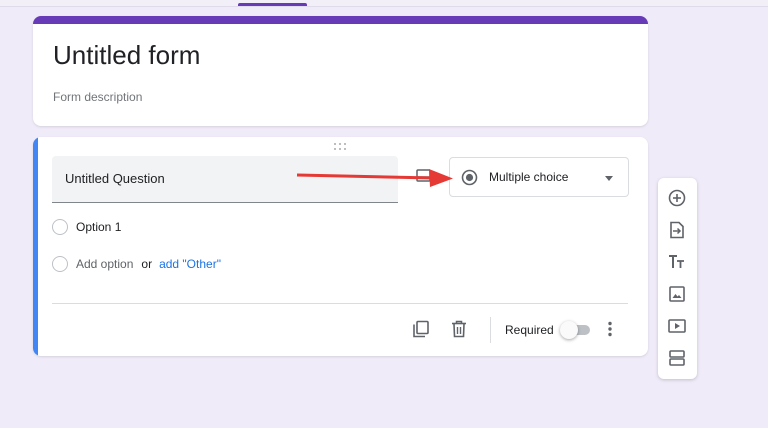  What do you see at coordinates (136, 264) in the screenshot?
I see `add-option-row: Add option or add "Other"` at bounding box center [136, 264].